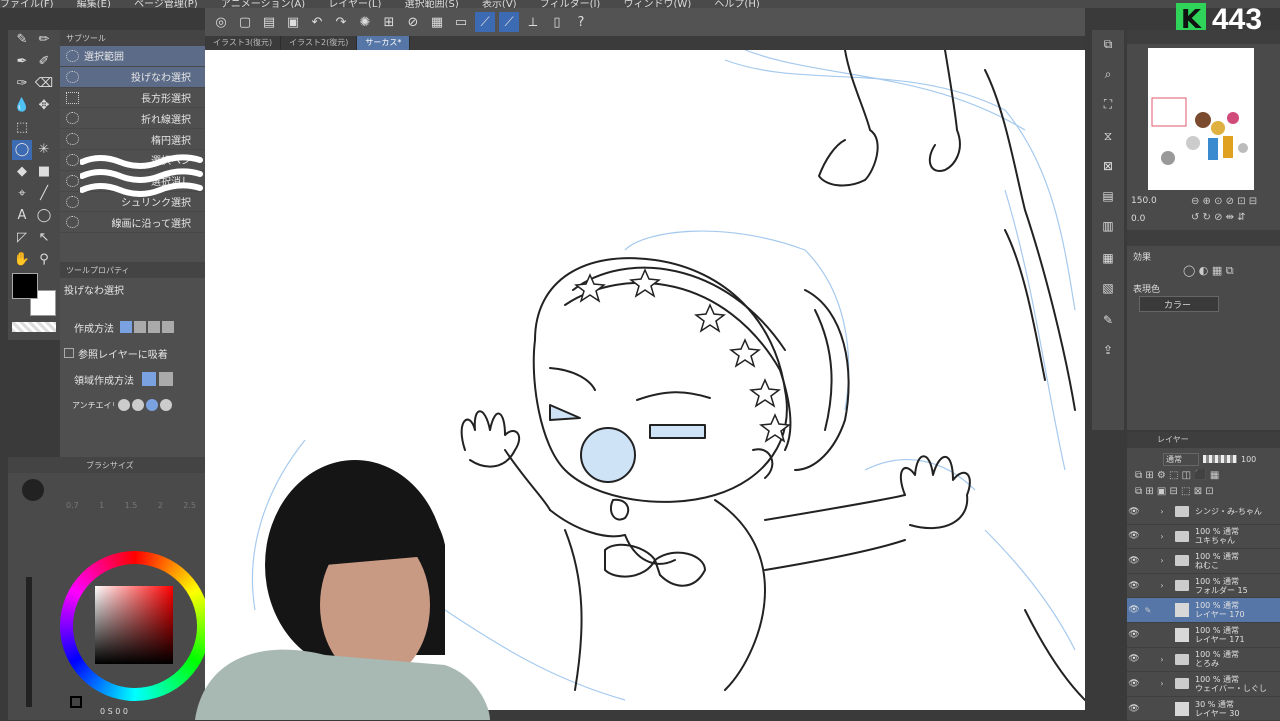 The width and height of the screenshot is (1280, 721). I want to click on layer-row: 👁 30 % 通常 レイヤー 30, so click(1203, 709).